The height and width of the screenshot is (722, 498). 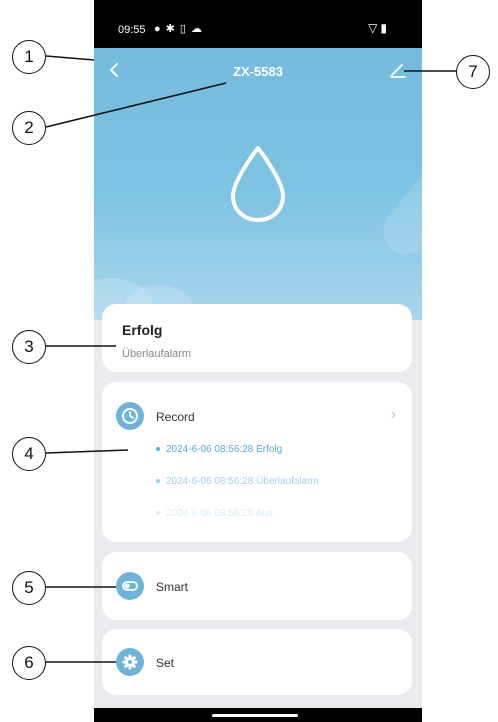 I want to click on callout-2: 2, so click(x=29, y=128).